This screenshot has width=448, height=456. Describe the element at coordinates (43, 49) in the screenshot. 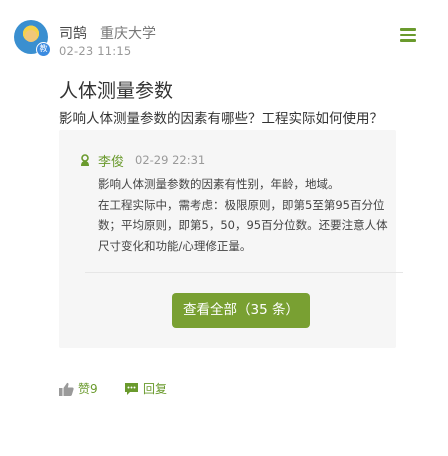

I see `teacher-badge: 教` at that location.